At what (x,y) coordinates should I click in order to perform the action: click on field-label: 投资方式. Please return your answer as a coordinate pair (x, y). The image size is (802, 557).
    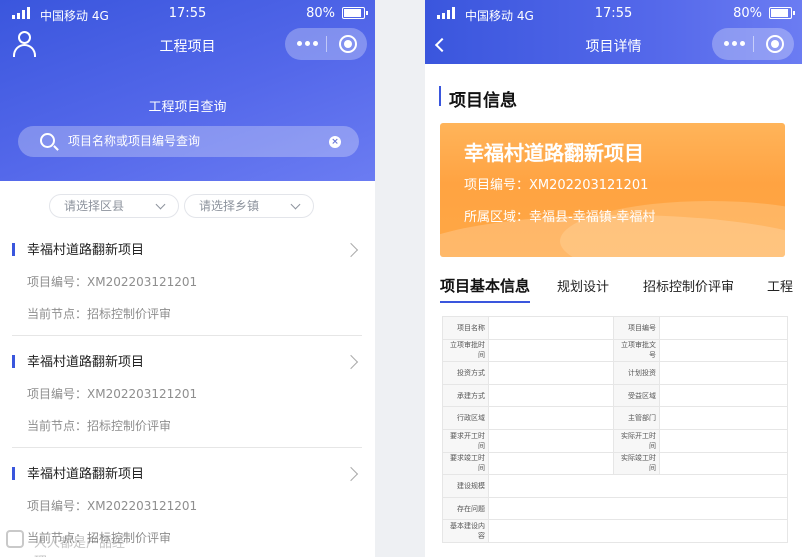
    Looking at the image, I should click on (465, 373).